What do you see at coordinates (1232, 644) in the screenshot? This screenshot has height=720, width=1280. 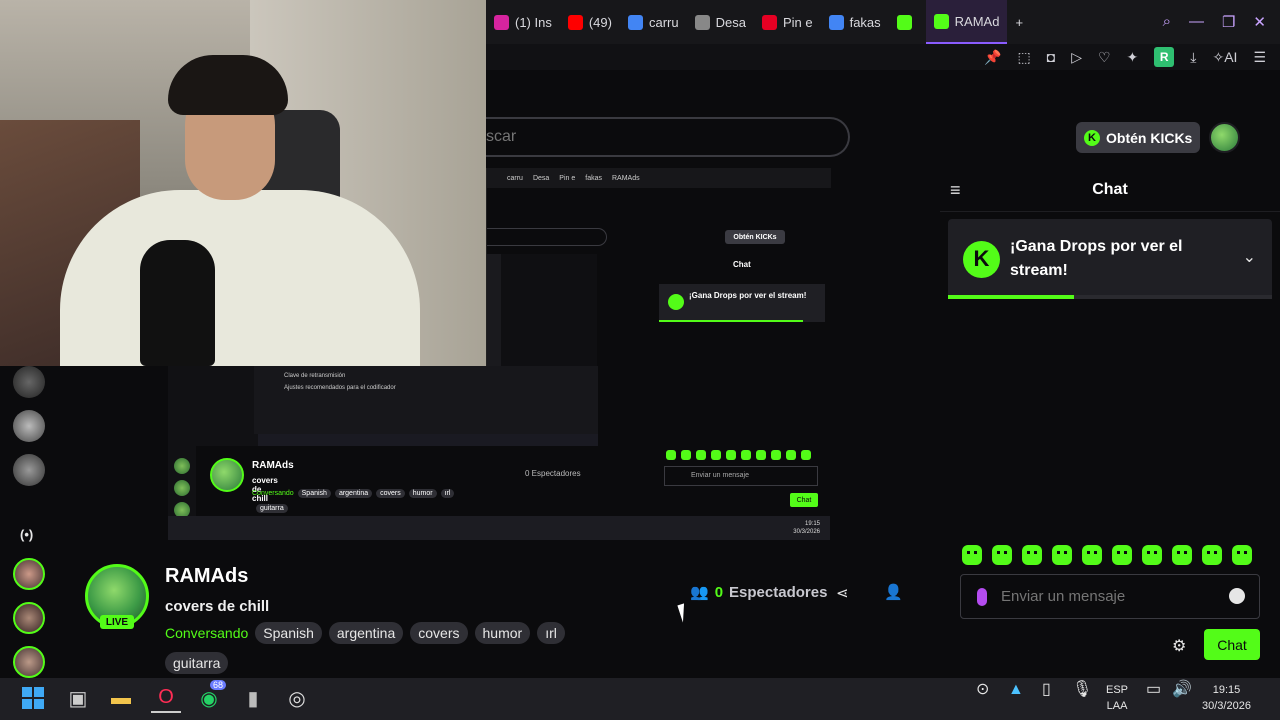 I see `send-chat-button: Chat` at bounding box center [1232, 644].